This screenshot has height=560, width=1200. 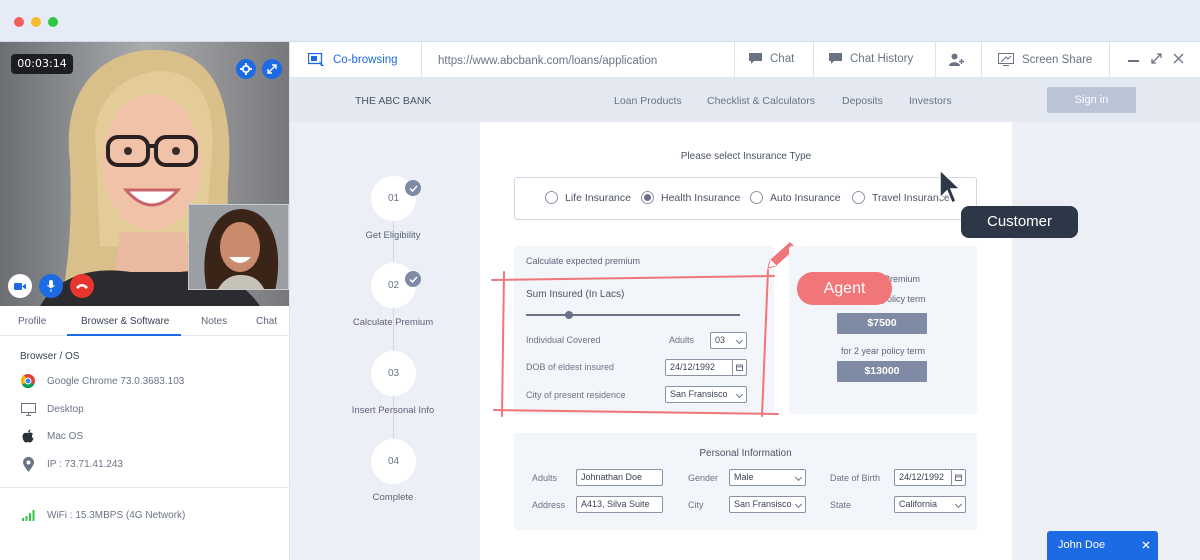 I want to click on chat-history-label: Chat History, so click(x=882, y=59).